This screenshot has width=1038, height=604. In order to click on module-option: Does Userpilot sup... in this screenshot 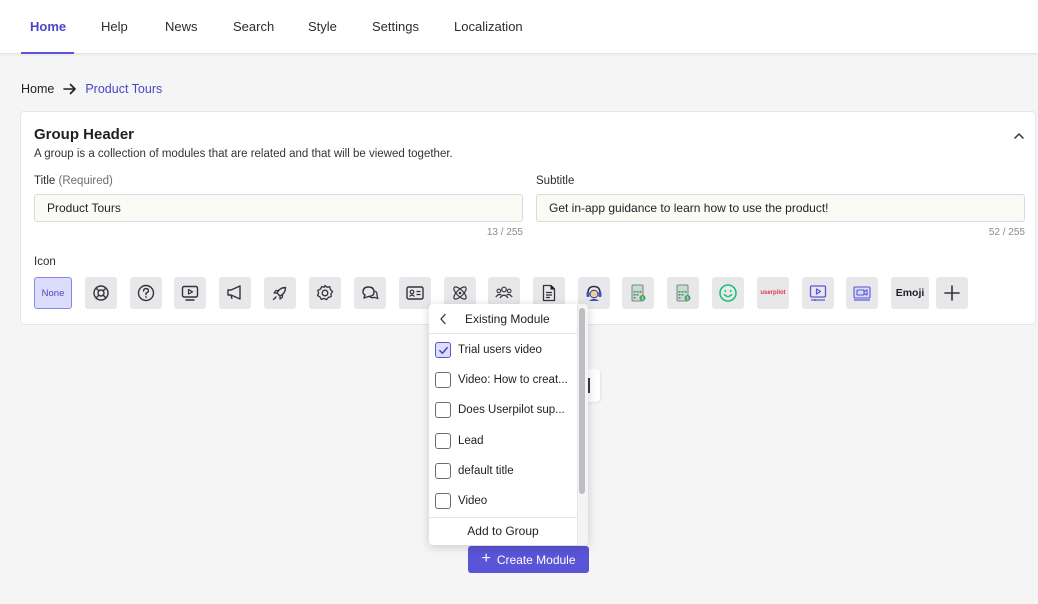, I will do `click(503, 410)`.